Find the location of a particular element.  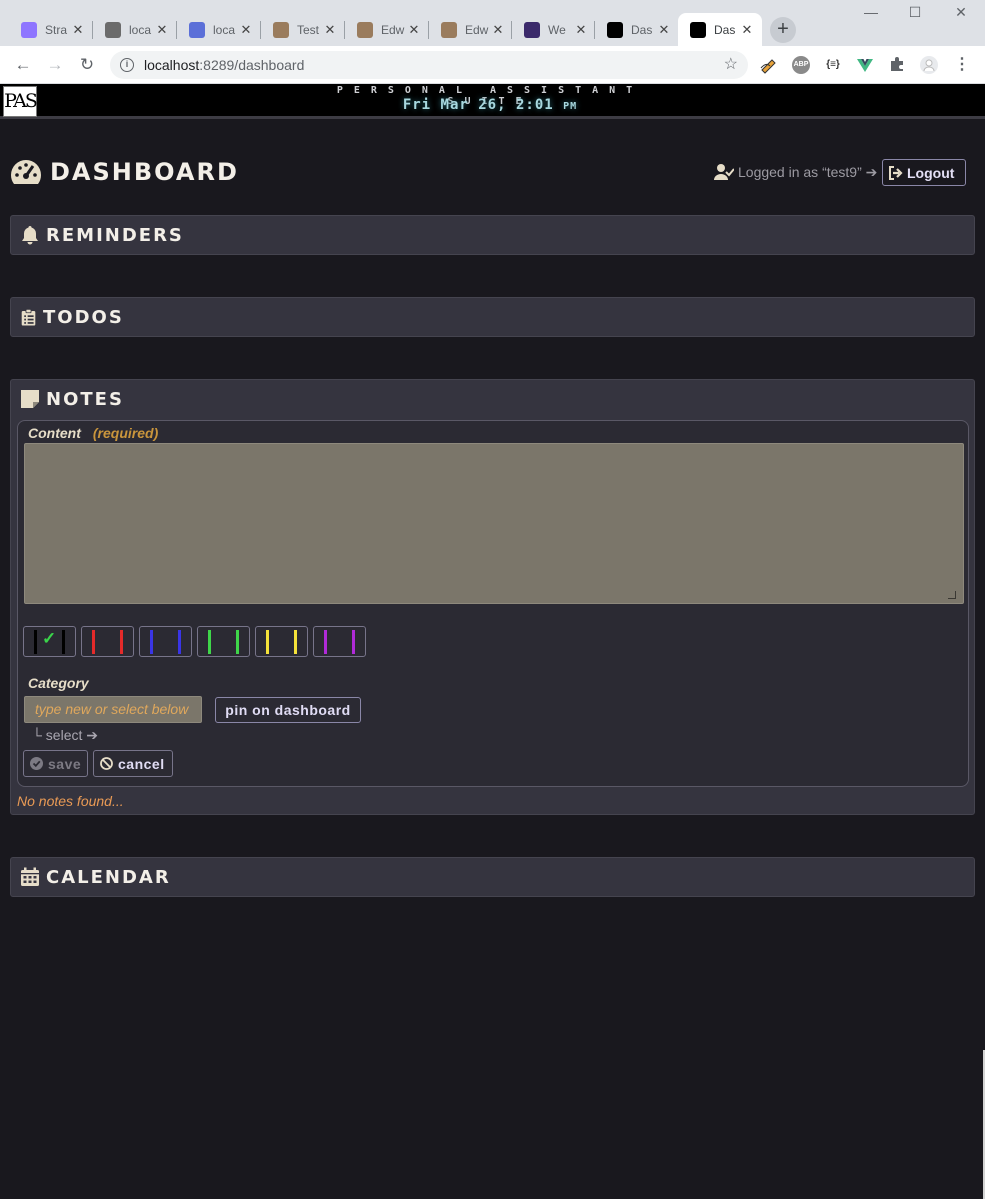

category-input: type new or select below is located at coordinates (113, 709).